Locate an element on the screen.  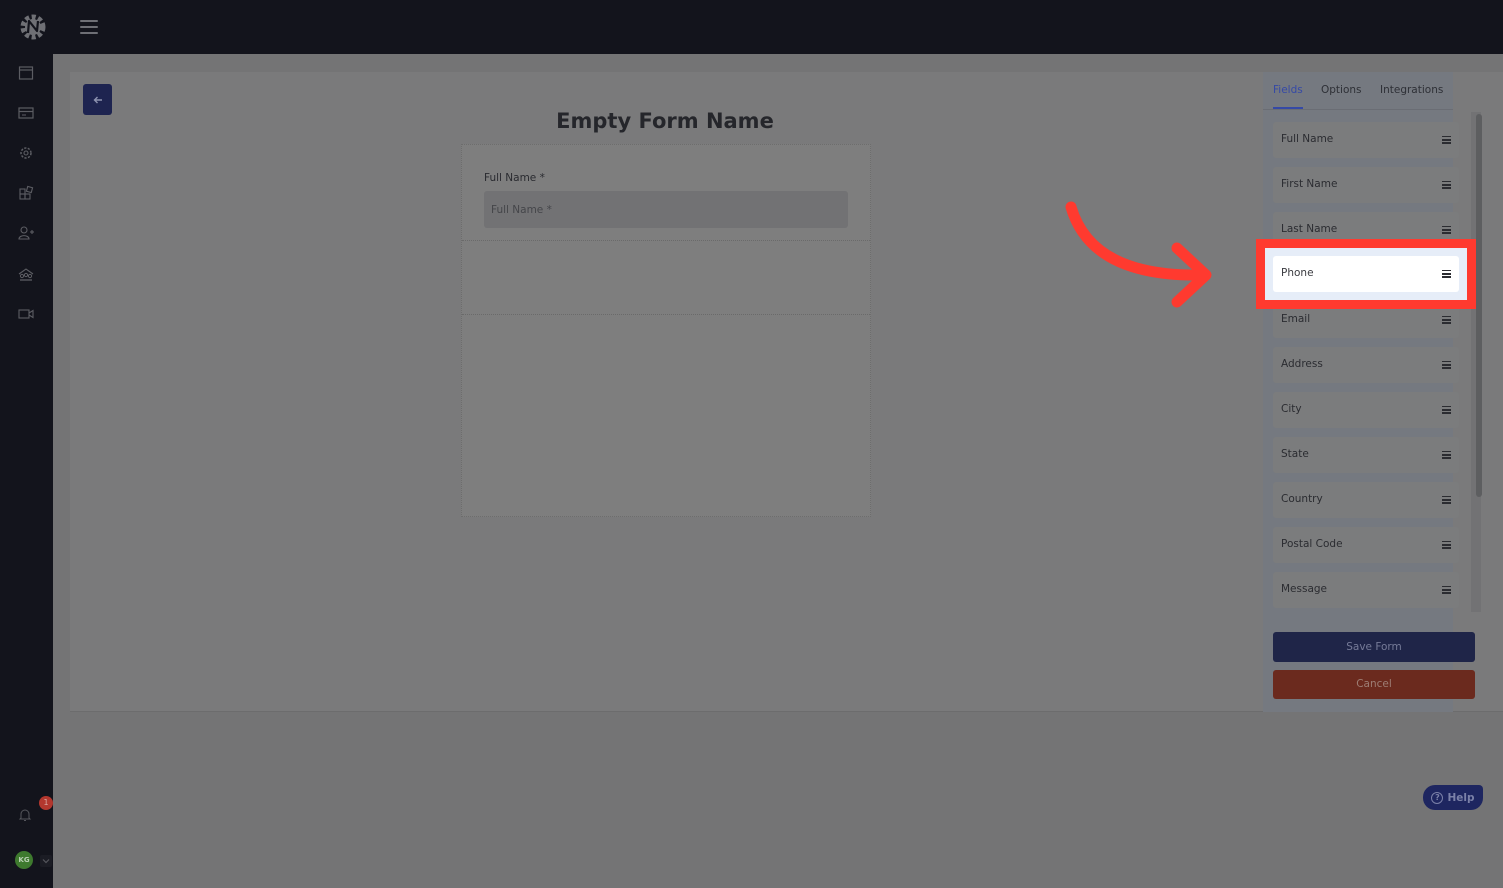
cancel-button: Cancel is located at coordinates (1374, 684).